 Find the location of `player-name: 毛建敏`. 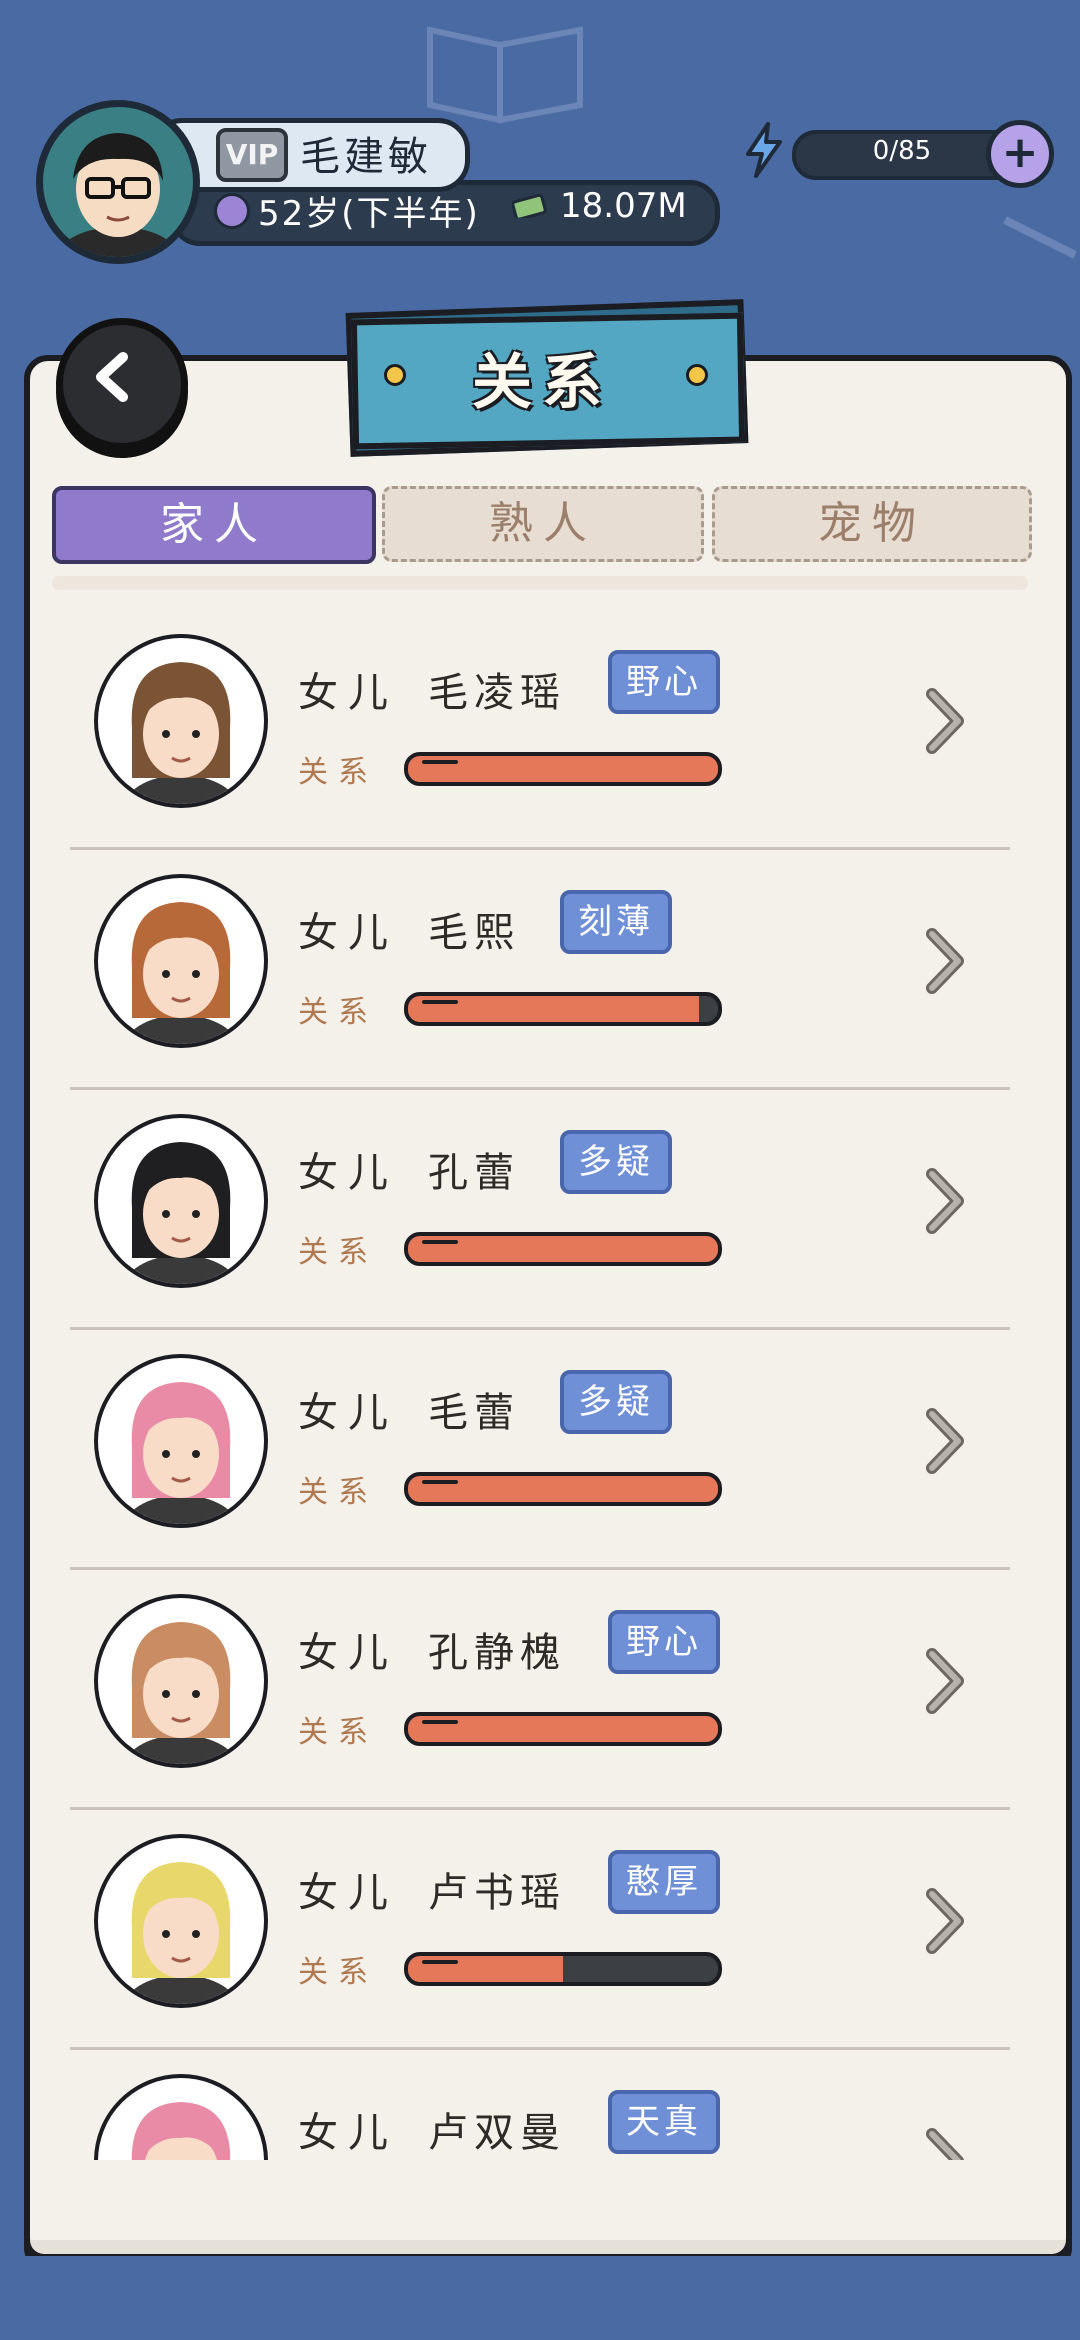

player-name: 毛建敏 is located at coordinates (366, 157).